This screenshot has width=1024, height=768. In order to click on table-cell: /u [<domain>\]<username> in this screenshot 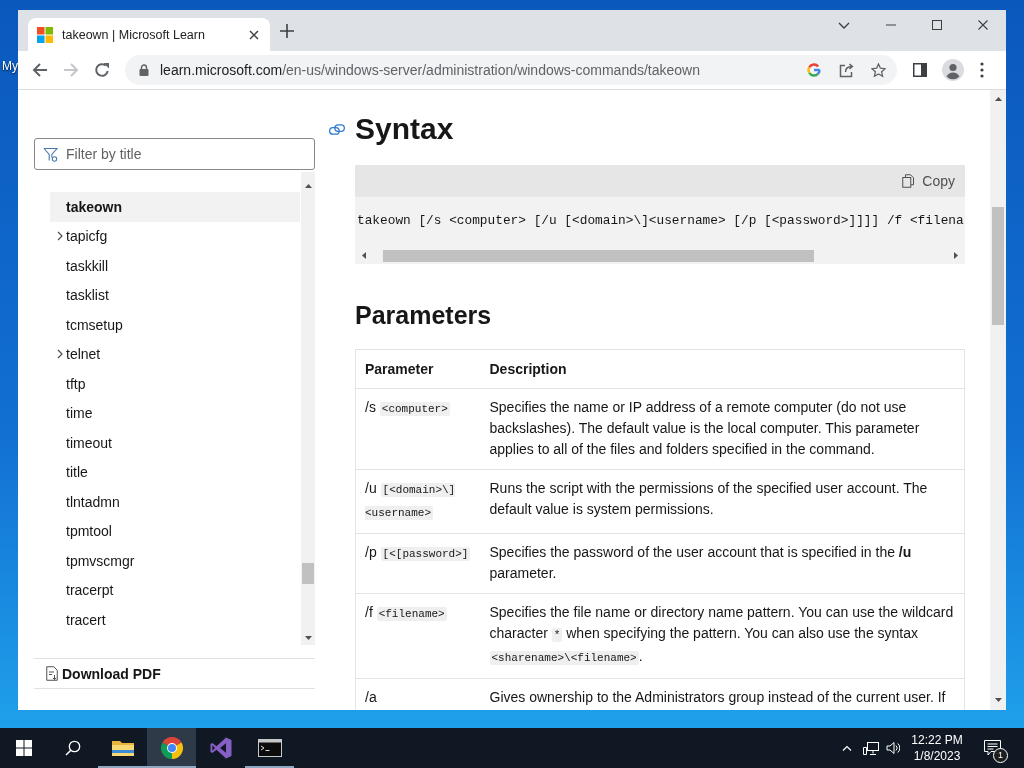, I will do `click(418, 501)`.